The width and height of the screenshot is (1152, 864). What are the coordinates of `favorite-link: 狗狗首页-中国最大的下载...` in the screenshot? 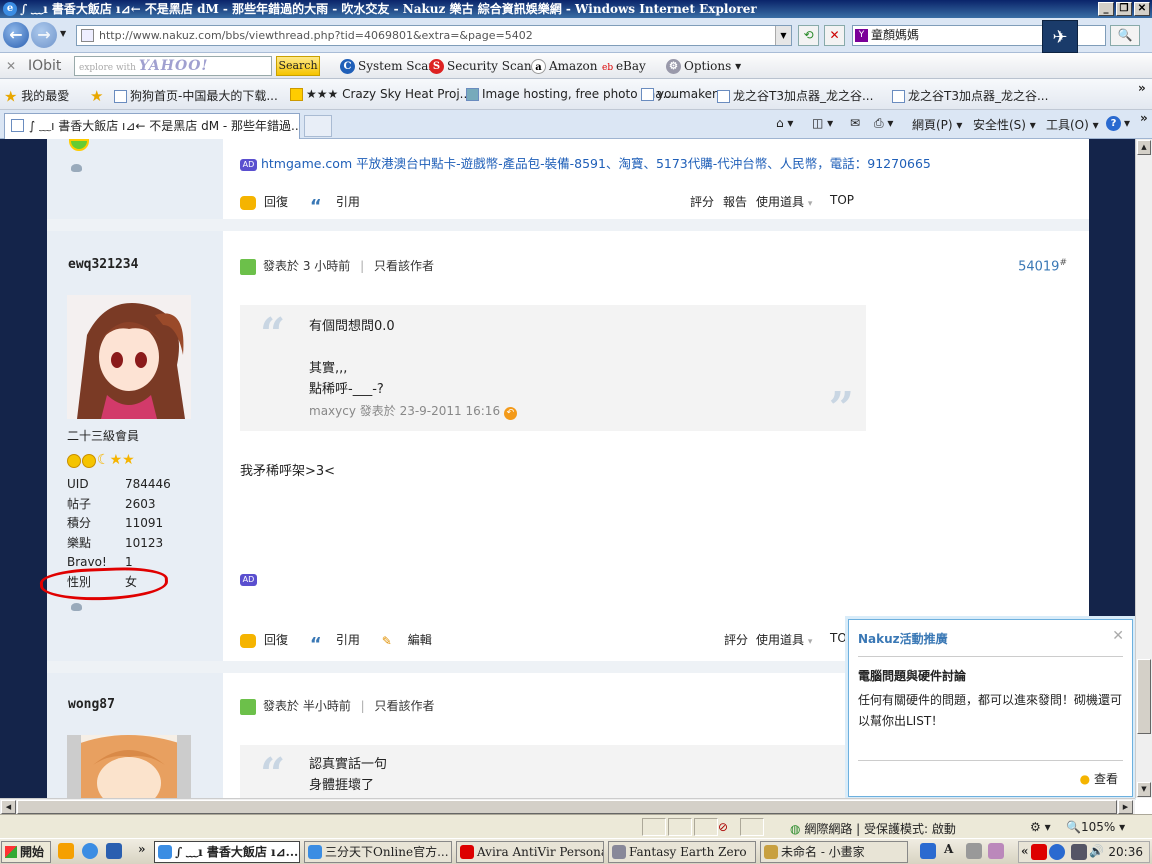 It's located at (196, 95).